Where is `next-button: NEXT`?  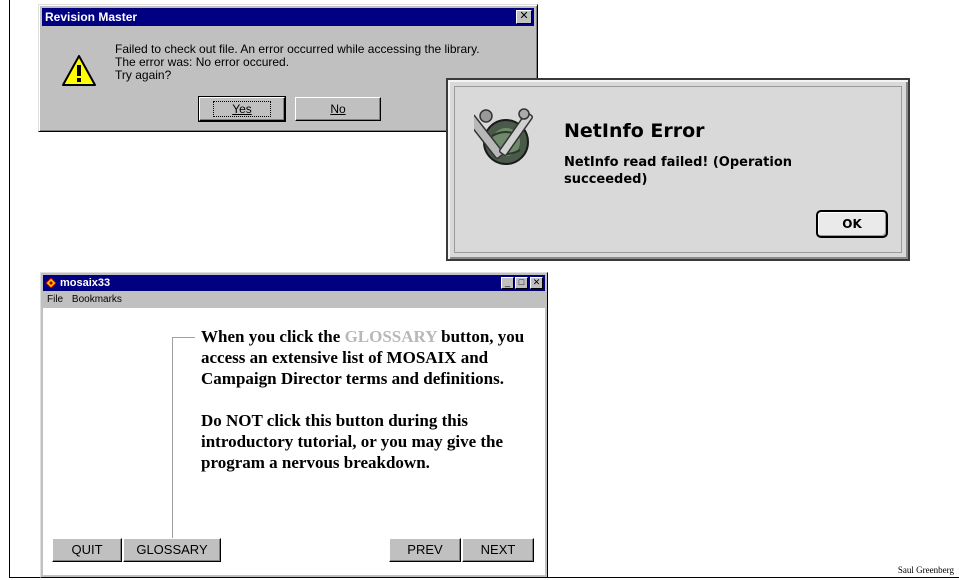 next-button: NEXT is located at coordinates (498, 550).